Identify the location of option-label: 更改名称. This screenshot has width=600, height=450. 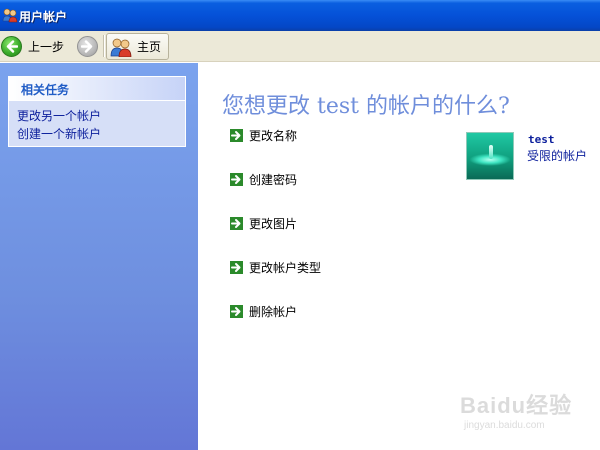
(273, 135).